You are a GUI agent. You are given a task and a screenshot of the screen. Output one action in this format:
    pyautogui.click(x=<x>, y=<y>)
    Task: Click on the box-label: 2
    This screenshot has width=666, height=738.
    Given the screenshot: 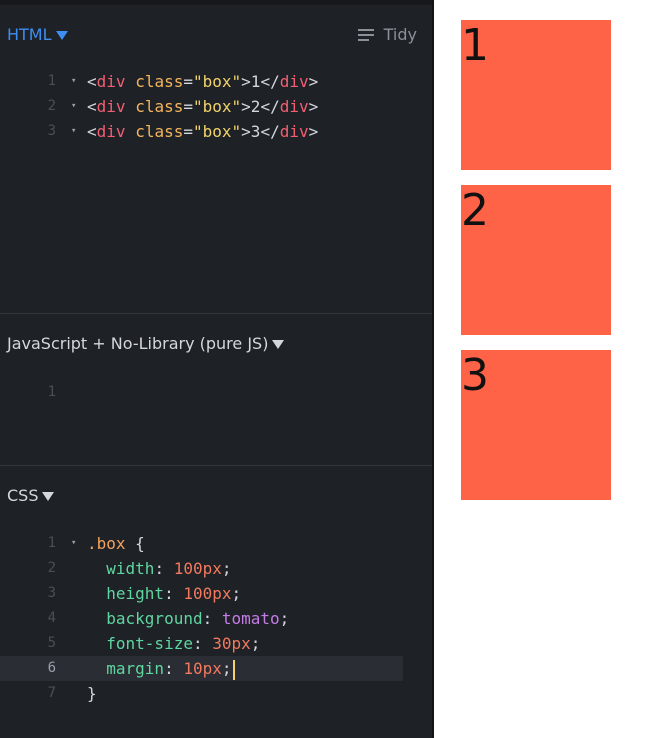 What is the action you would take?
    pyautogui.click(x=475, y=210)
    